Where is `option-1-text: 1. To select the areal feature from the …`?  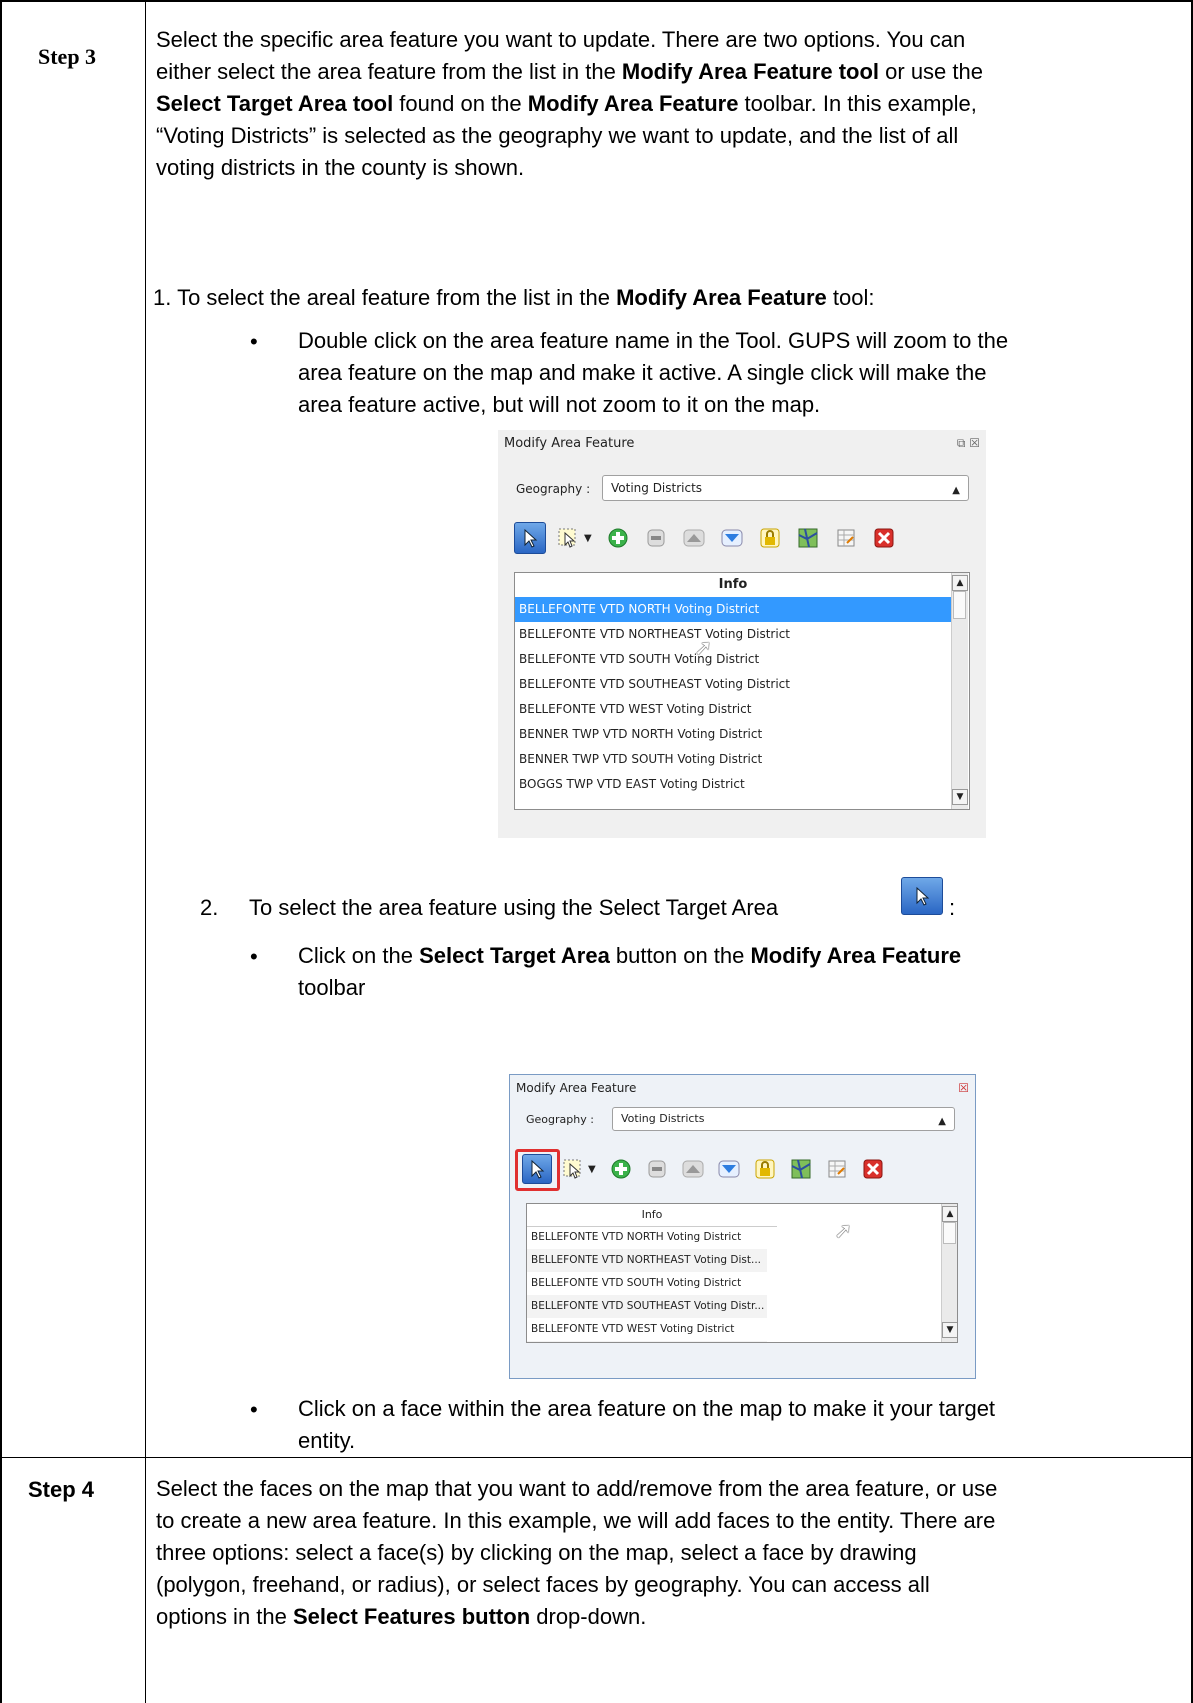
option-1-text: 1. To select the areal feature from the … is located at coordinates (514, 297).